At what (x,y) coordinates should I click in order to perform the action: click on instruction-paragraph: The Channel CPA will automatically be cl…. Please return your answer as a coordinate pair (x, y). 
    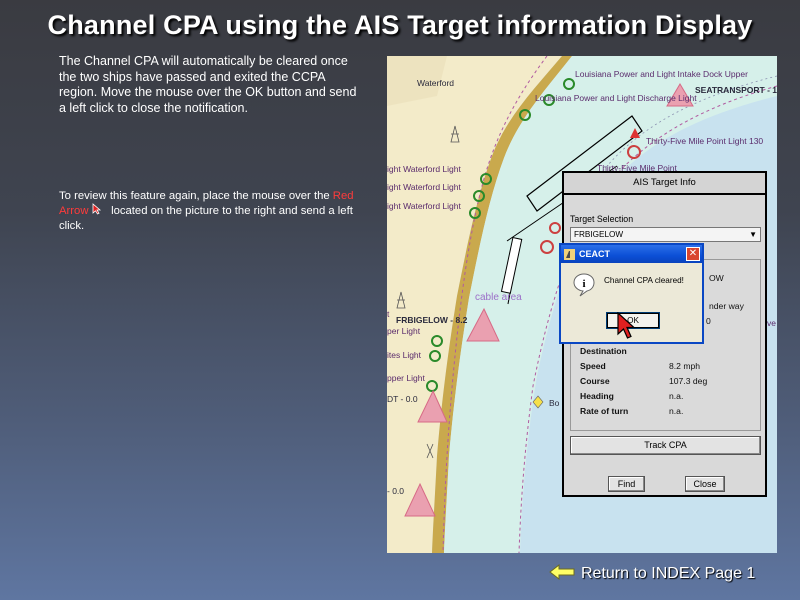
    Looking at the image, I should click on (208, 84).